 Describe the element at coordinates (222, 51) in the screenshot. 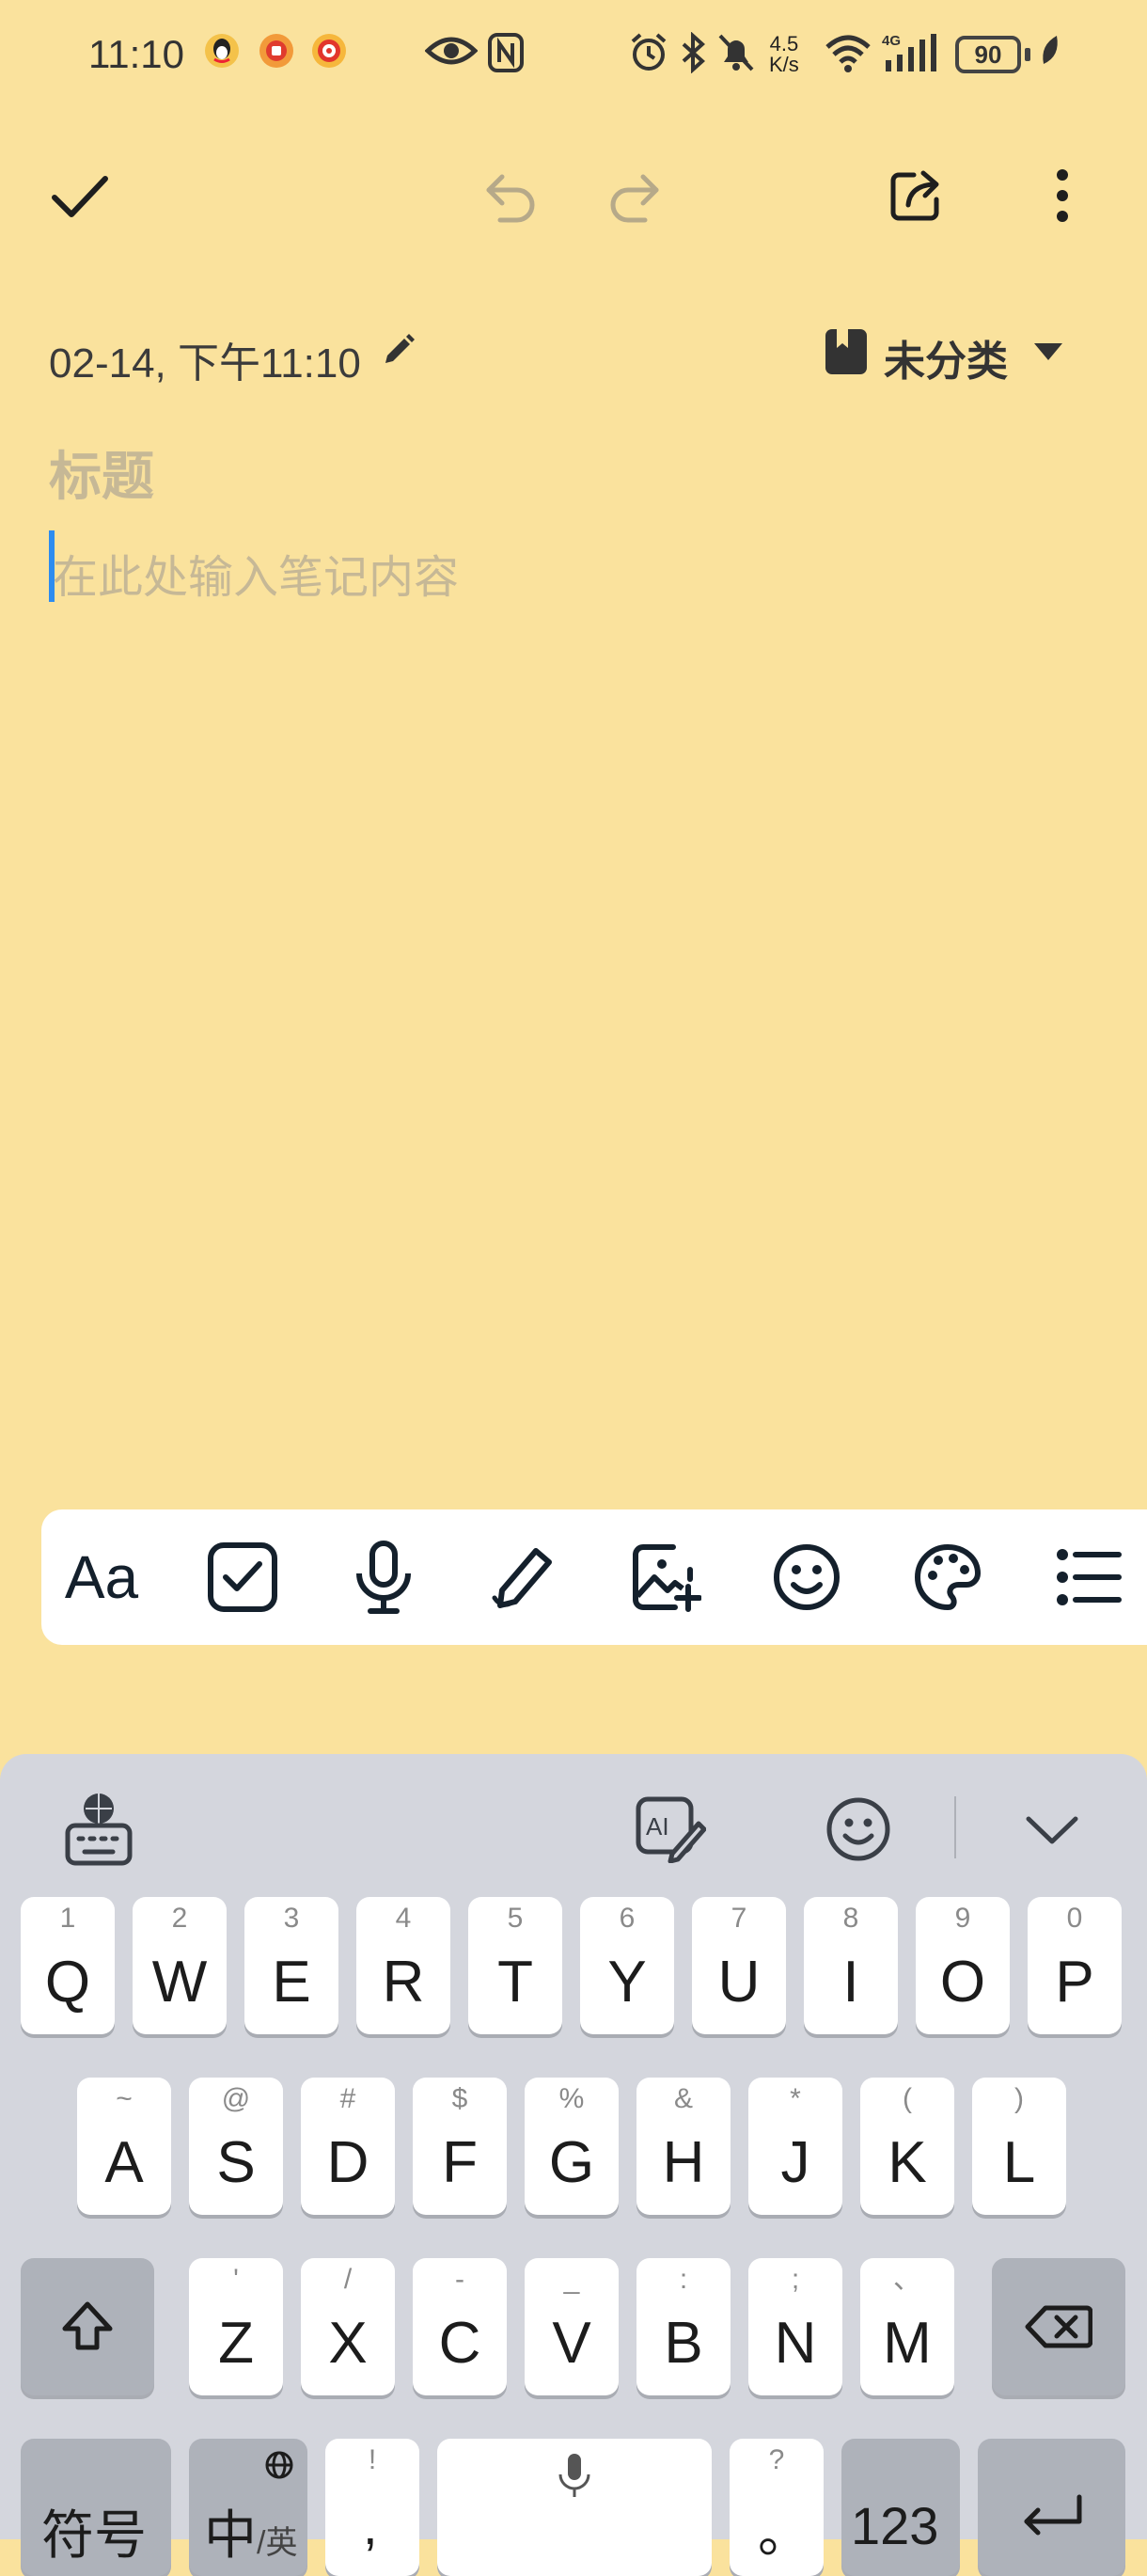

I see `qq-icon` at that location.